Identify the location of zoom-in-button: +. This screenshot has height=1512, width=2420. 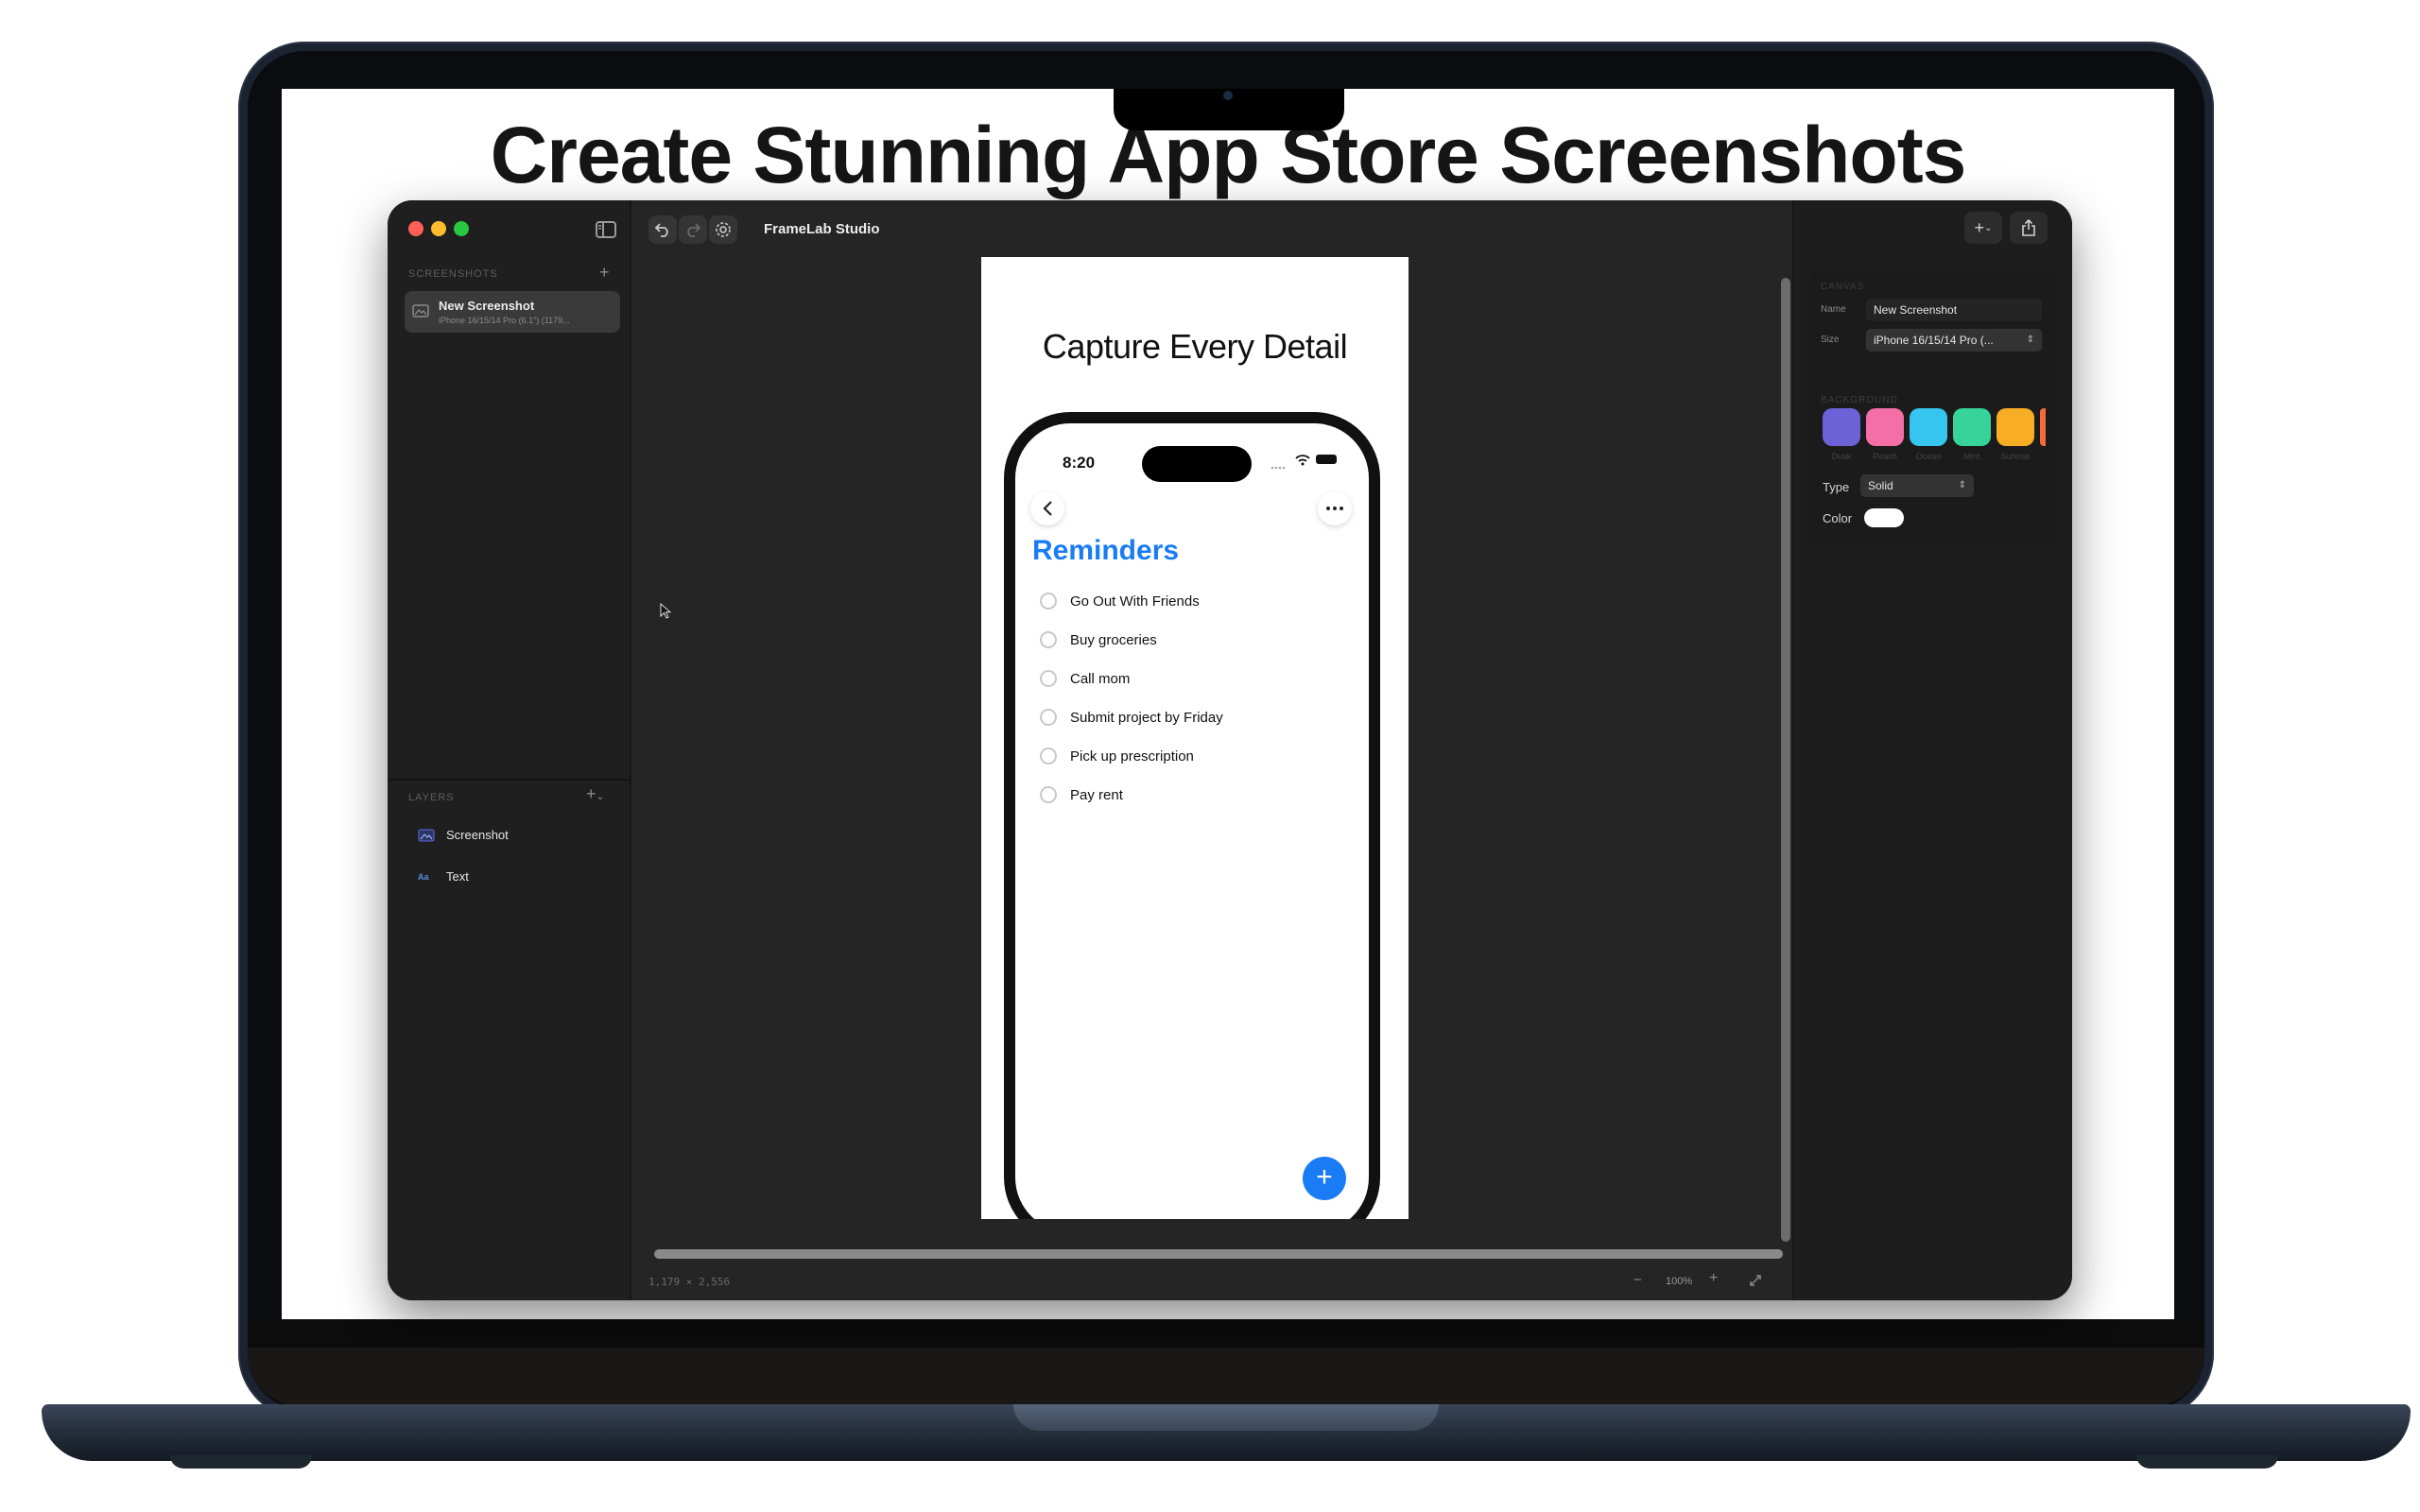
(1713, 1278).